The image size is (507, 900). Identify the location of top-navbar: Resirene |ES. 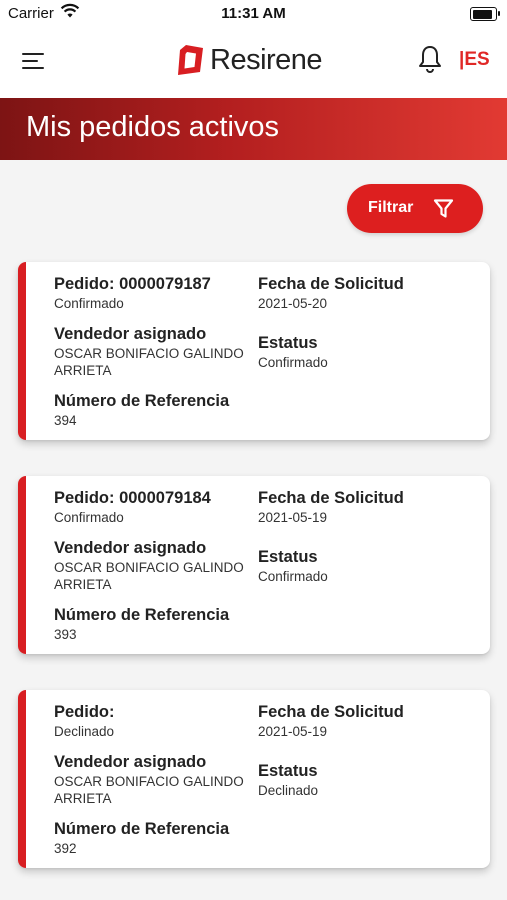
(253, 63).